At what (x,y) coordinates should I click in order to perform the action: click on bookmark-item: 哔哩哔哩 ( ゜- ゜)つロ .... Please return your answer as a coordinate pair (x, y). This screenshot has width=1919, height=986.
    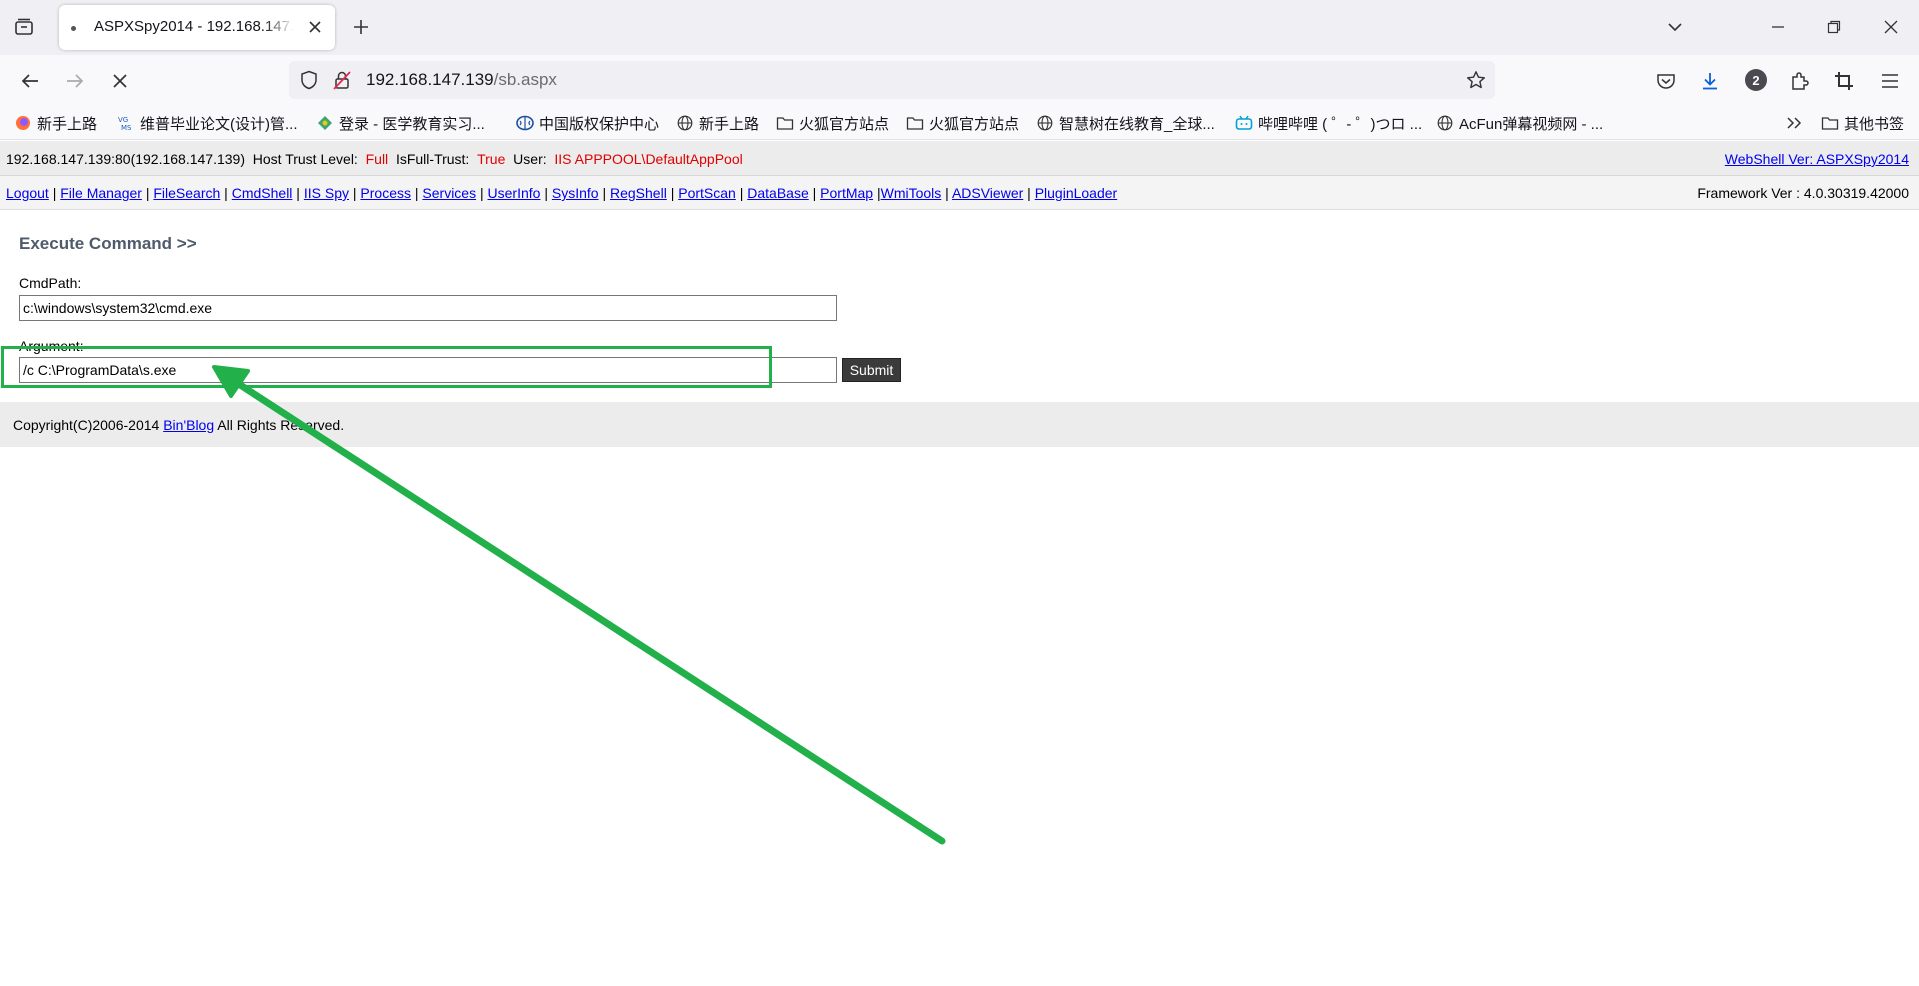
    Looking at the image, I should click on (1328, 123).